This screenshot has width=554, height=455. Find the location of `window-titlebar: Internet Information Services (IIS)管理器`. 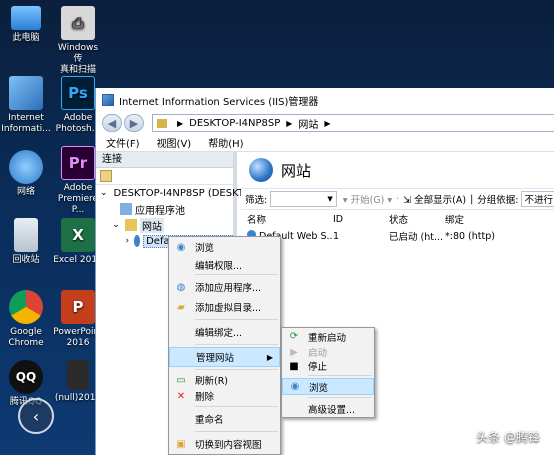

window-titlebar: Internet Information Services (IIS)管理器 is located at coordinates (325, 100).